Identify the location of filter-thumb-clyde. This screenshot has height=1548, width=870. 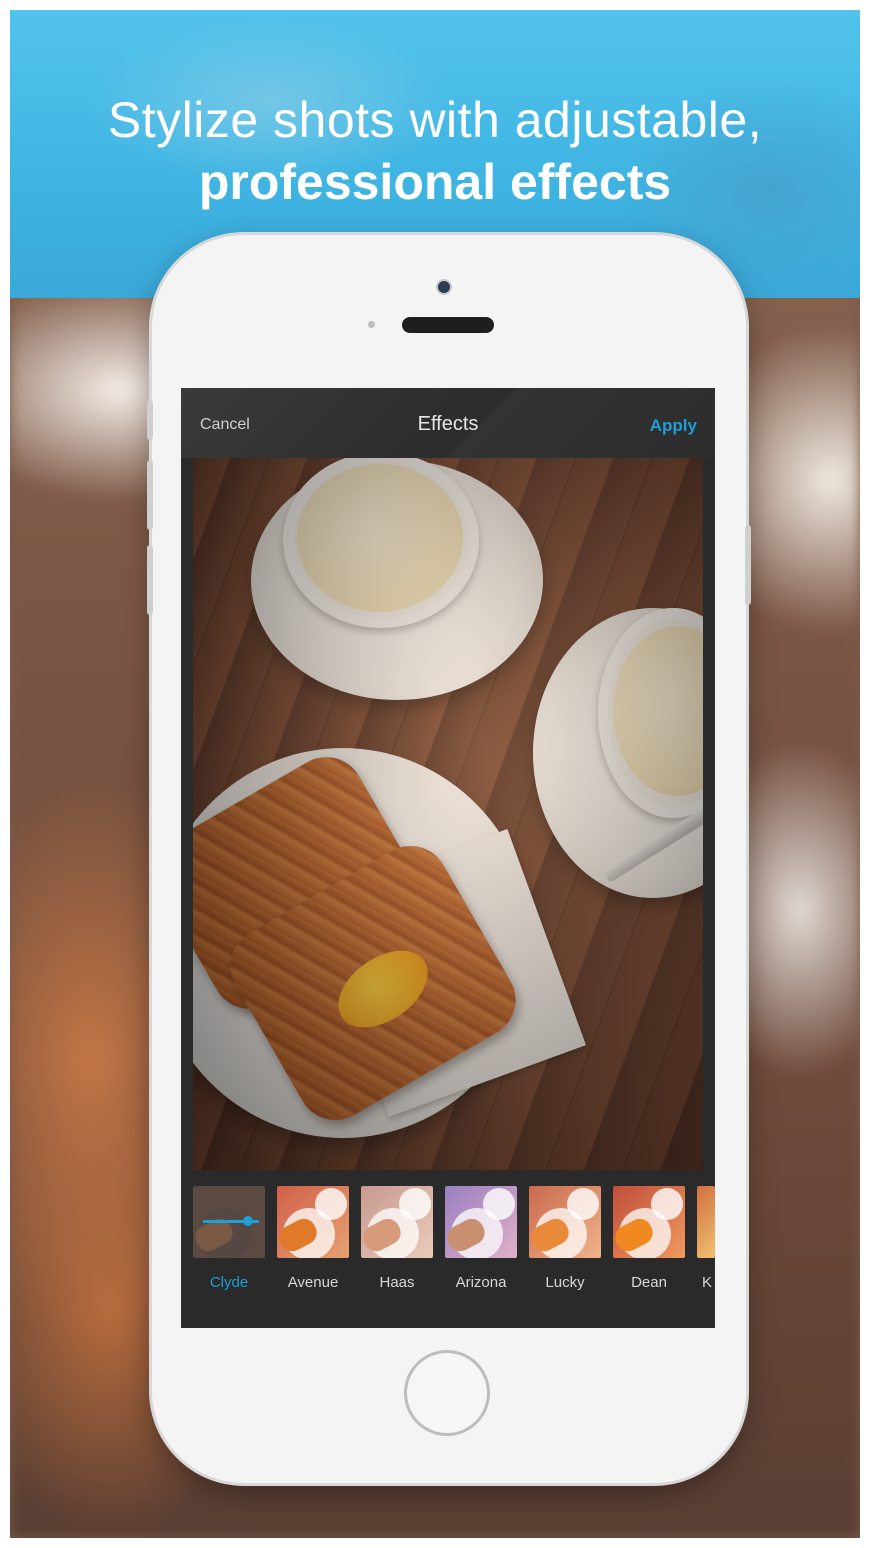
(229, 1222).